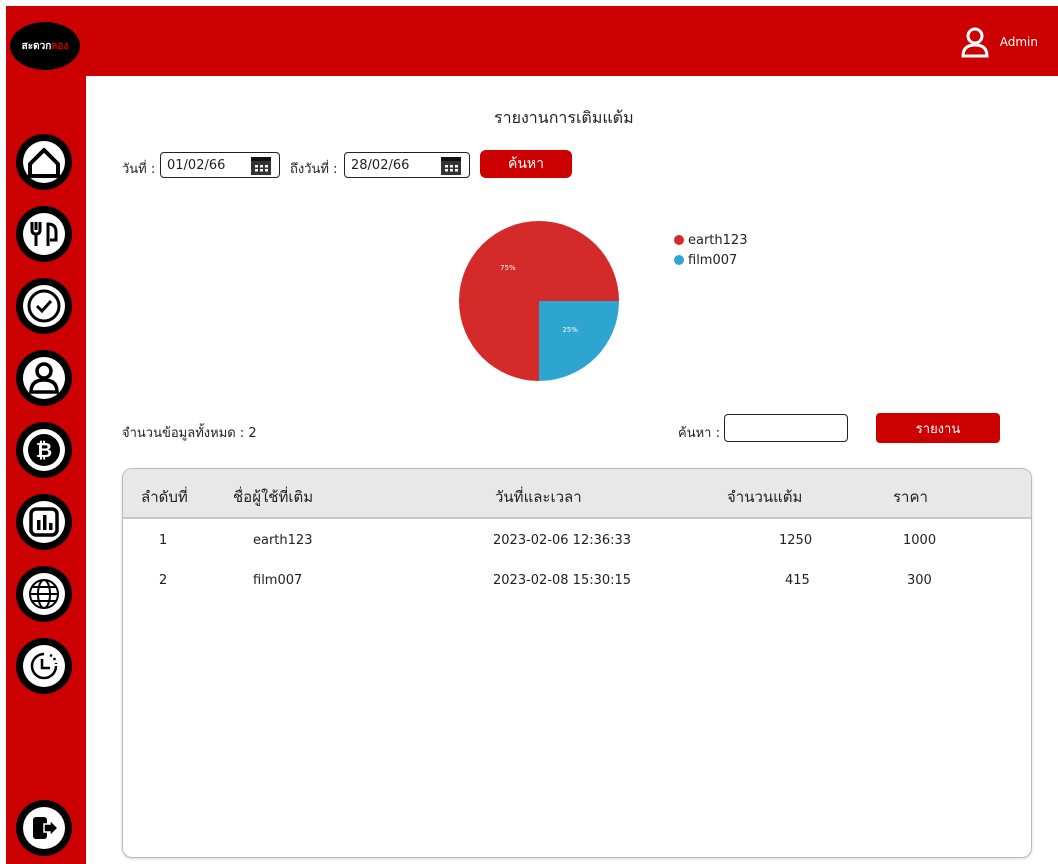 The image size is (1058, 864). What do you see at coordinates (380, 165) in the screenshot?
I see `to-date-value: 28/02/66` at bounding box center [380, 165].